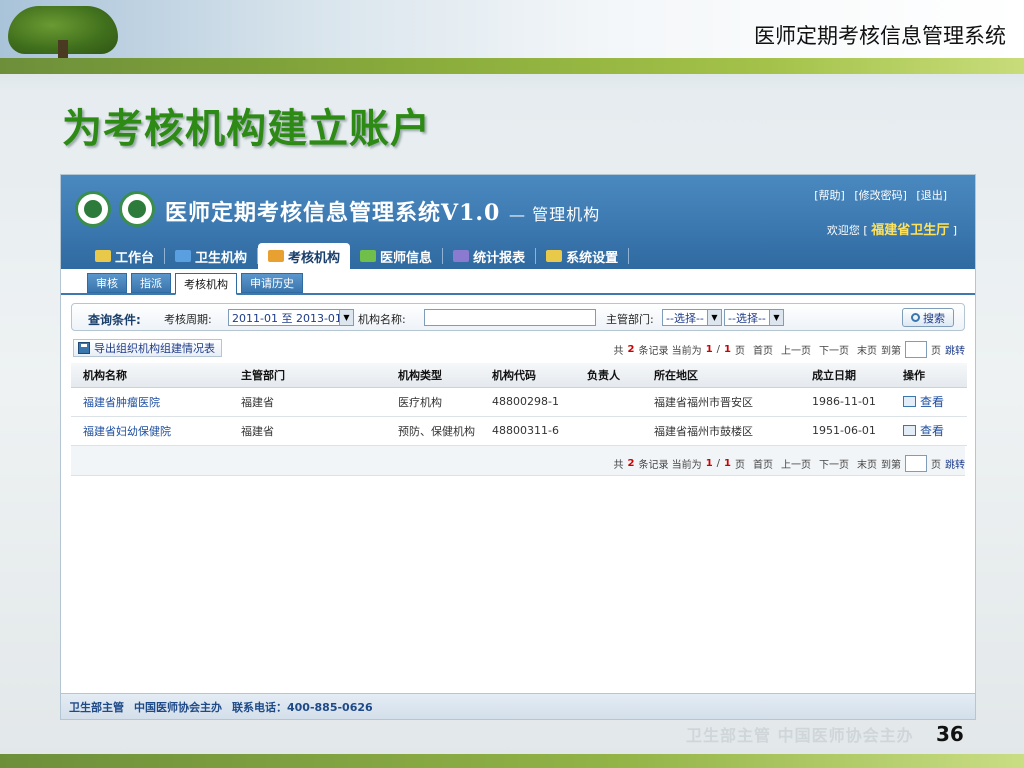  I want to click on pager-text: 到第, so click(891, 465).